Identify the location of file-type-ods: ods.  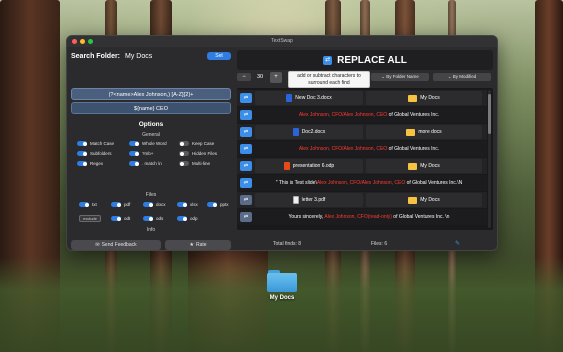
(153, 218).